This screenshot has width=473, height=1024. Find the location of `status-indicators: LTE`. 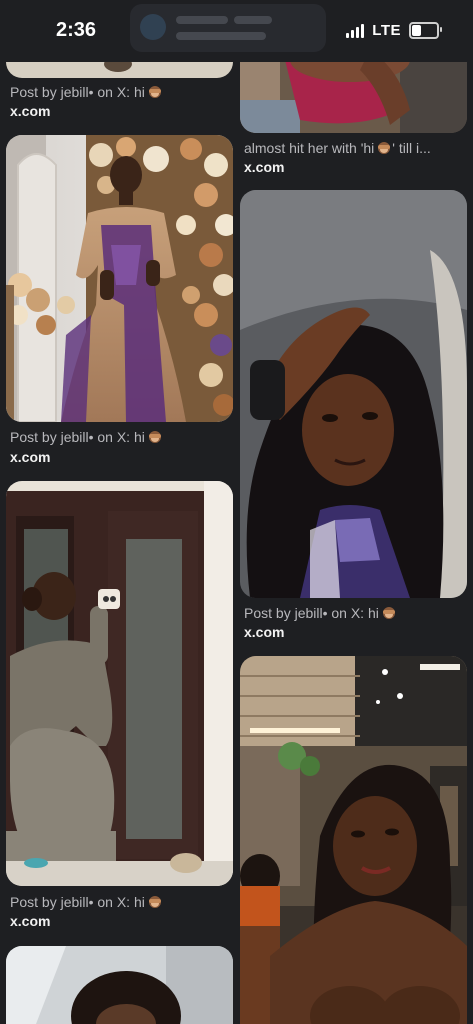

status-indicators: LTE is located at coordinates (394, 30).